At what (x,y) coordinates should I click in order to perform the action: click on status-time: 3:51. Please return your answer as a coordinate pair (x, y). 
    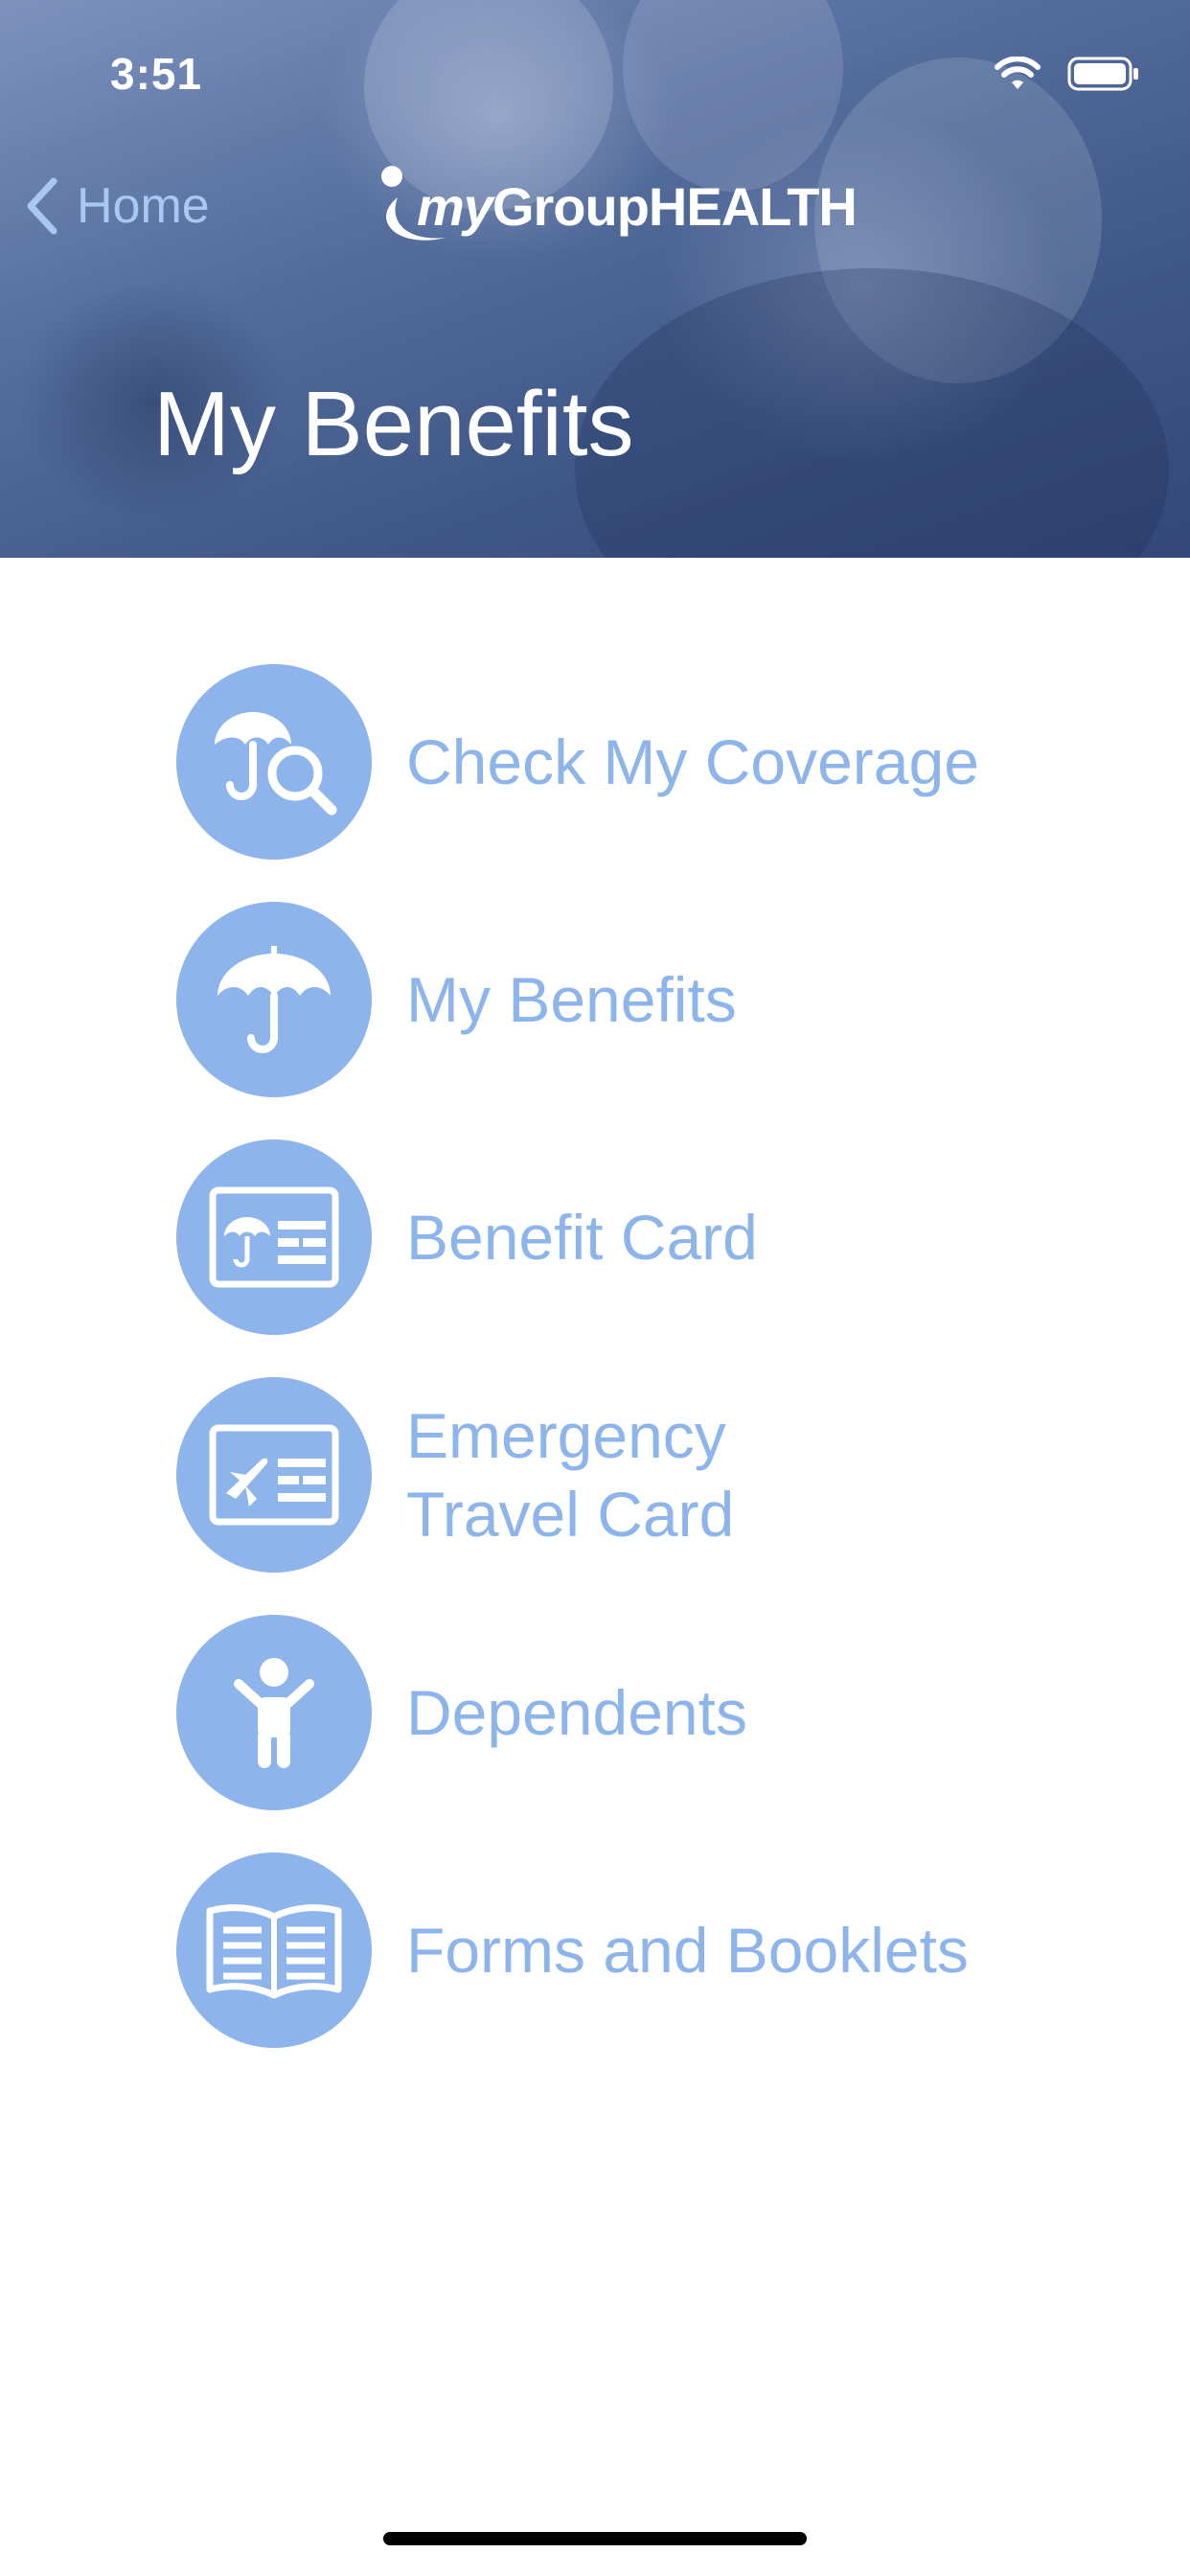
    Looking at the image, I should click on (156, 74).